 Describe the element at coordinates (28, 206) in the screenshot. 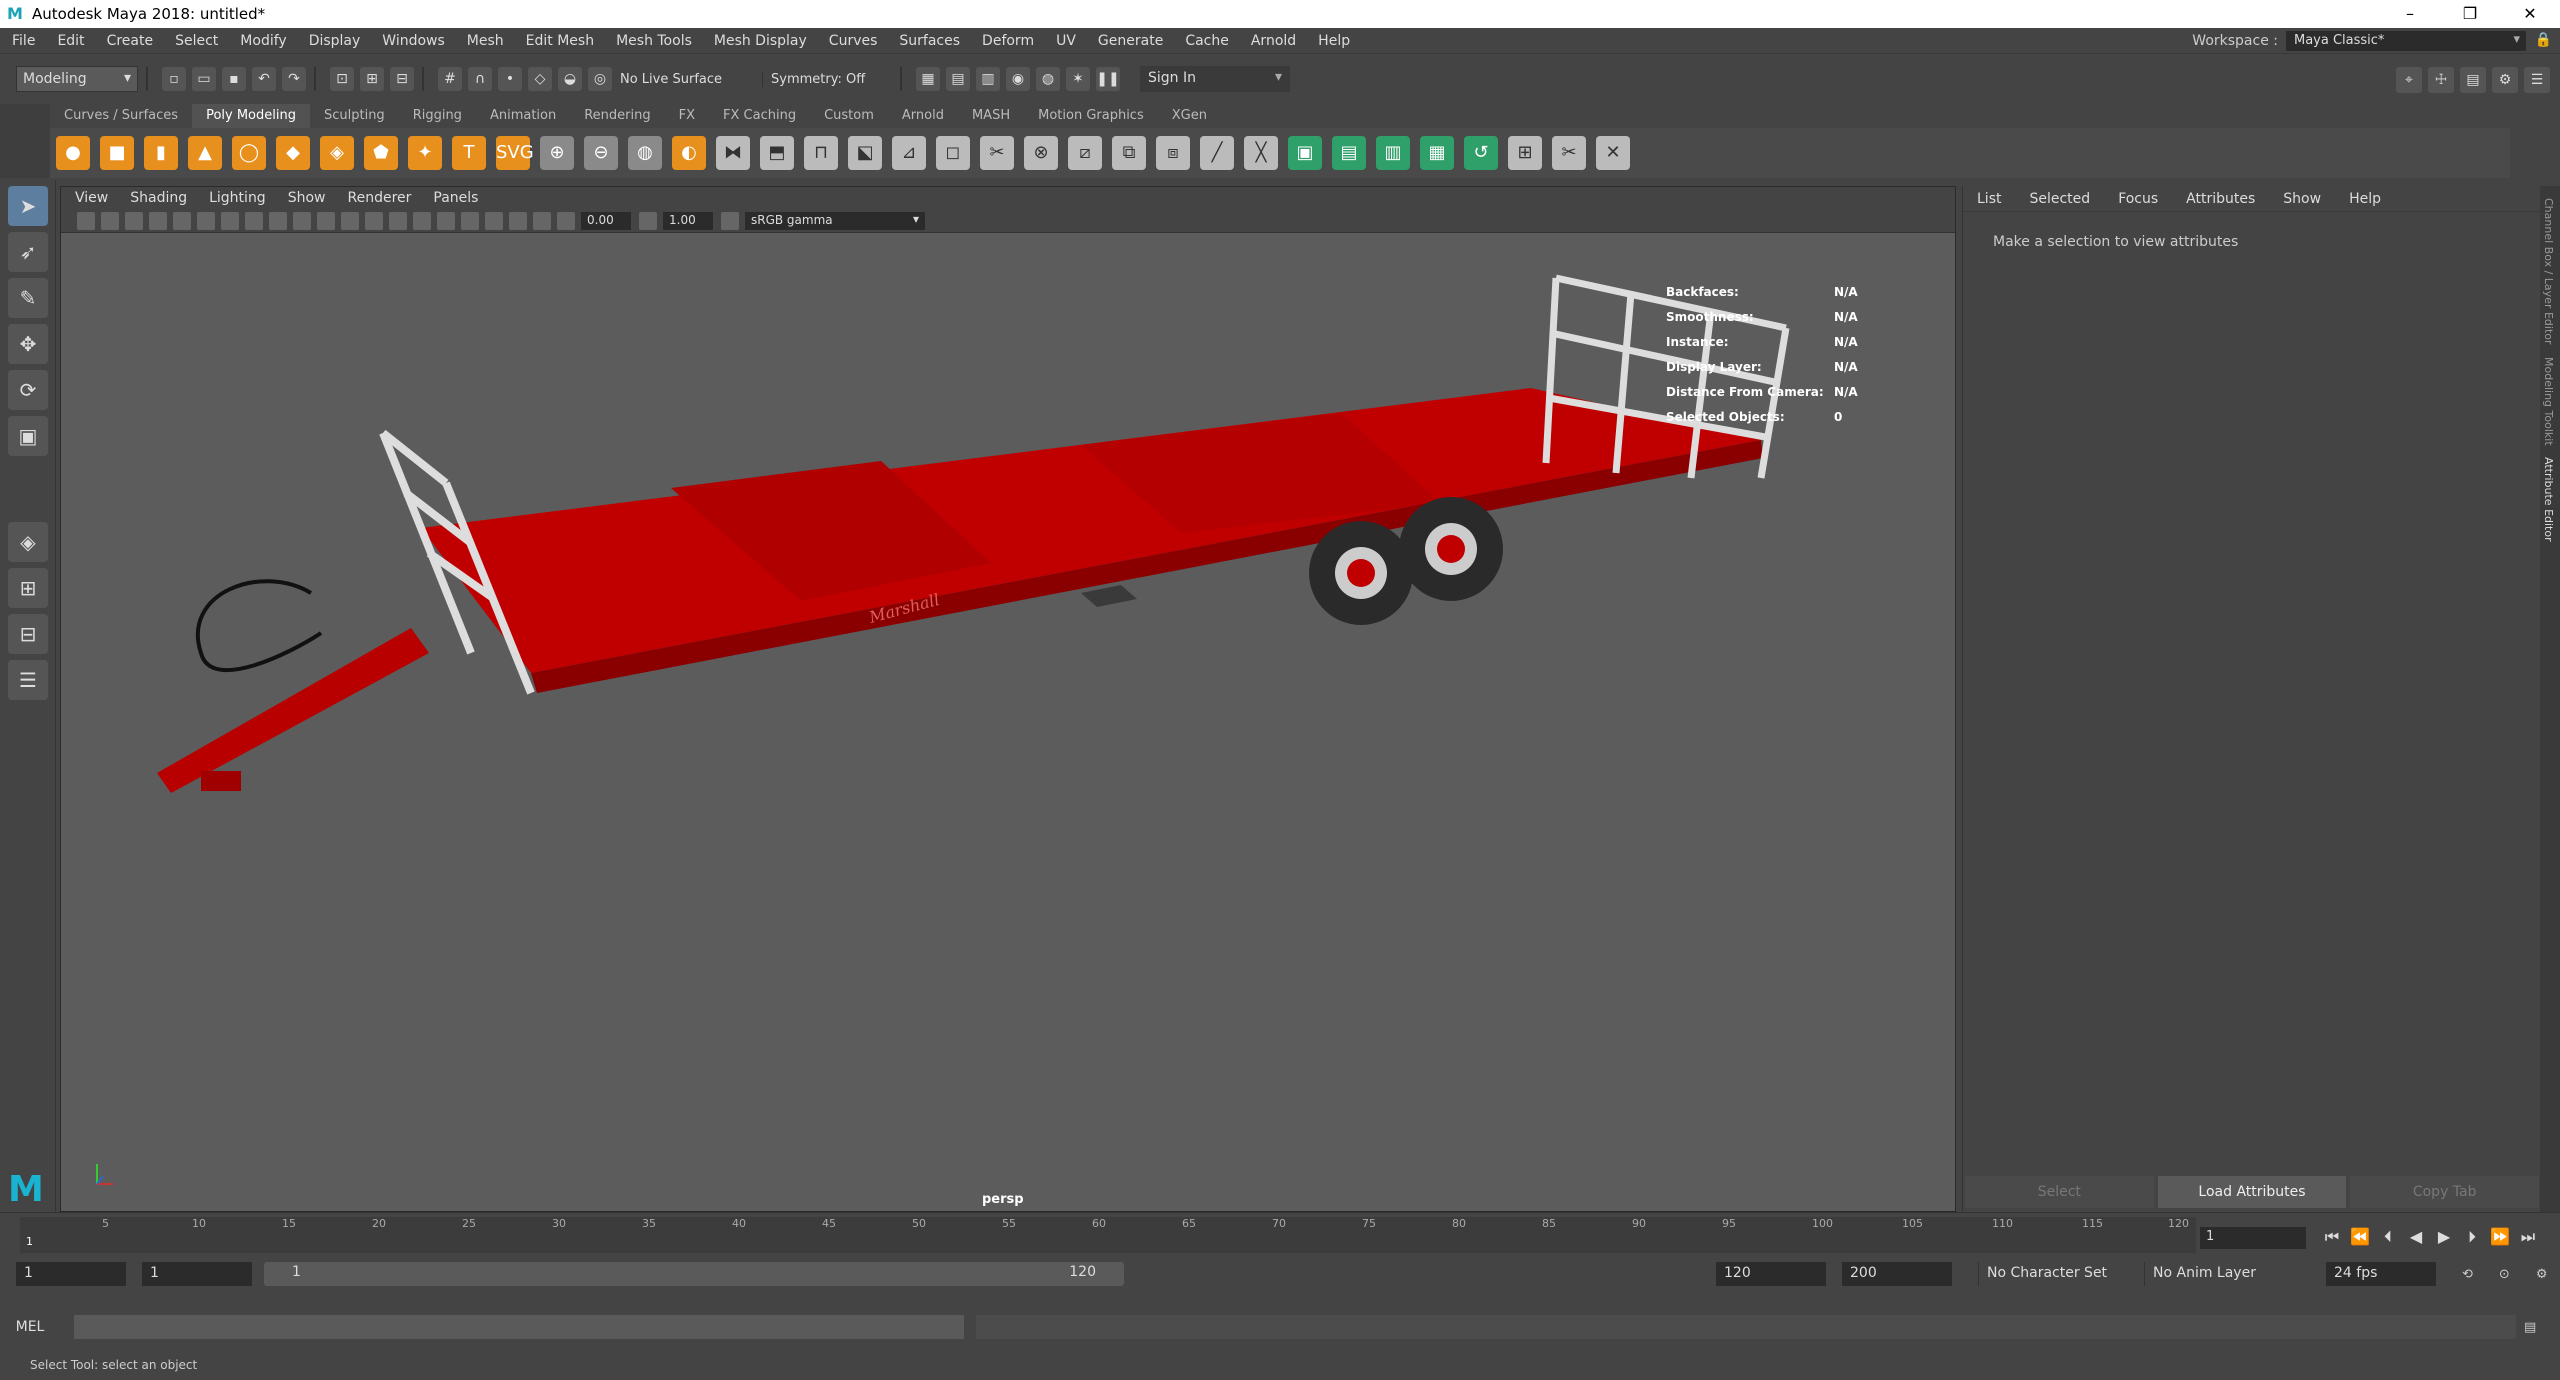

I see `select-tool-icon: ➤` at that location.